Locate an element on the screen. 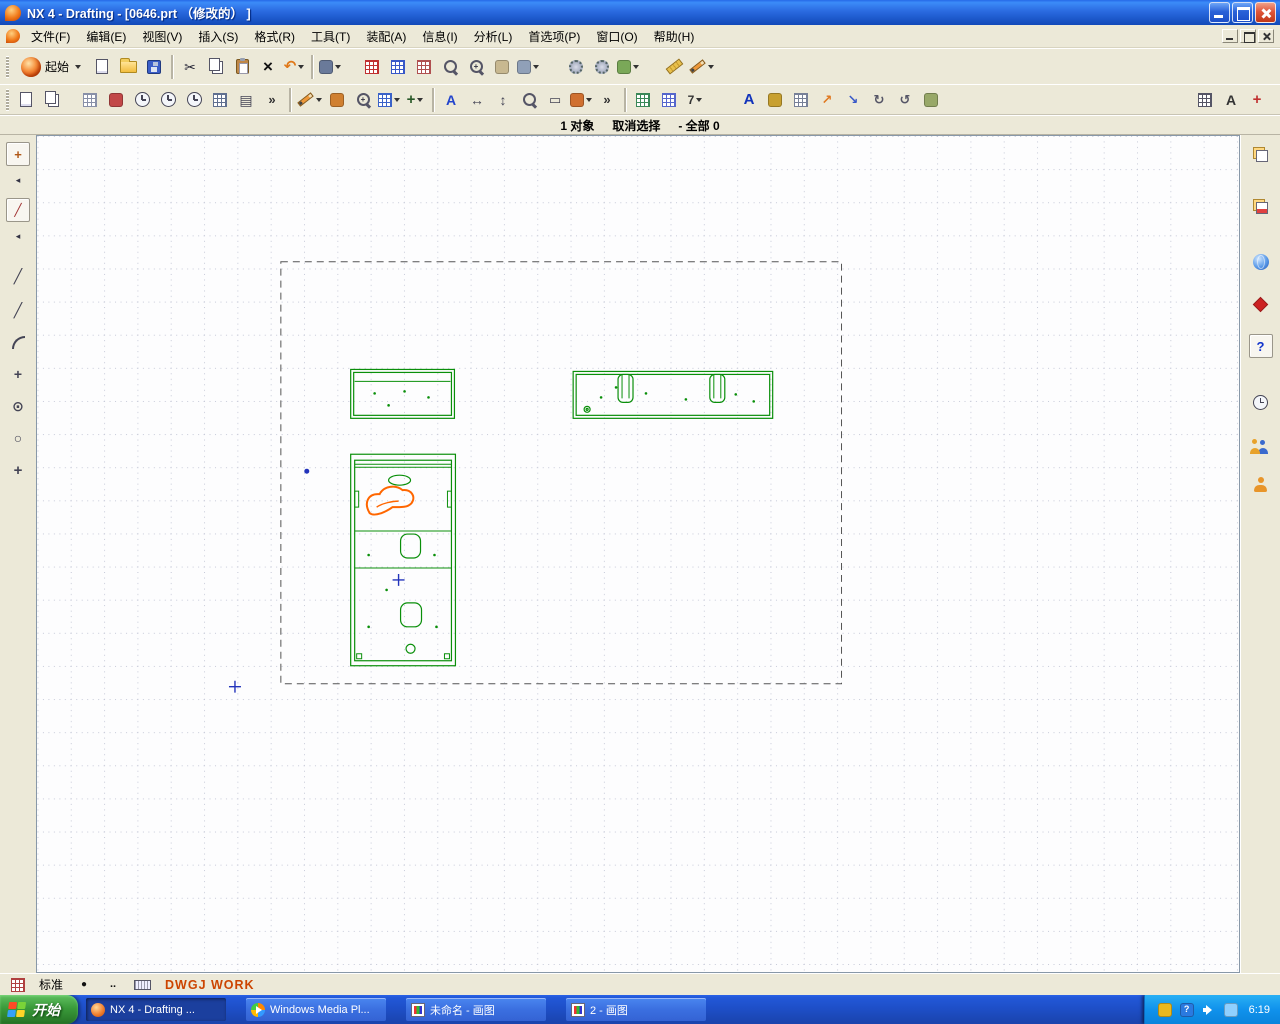  more-tools-button: » is located at coordinates (272, 100).